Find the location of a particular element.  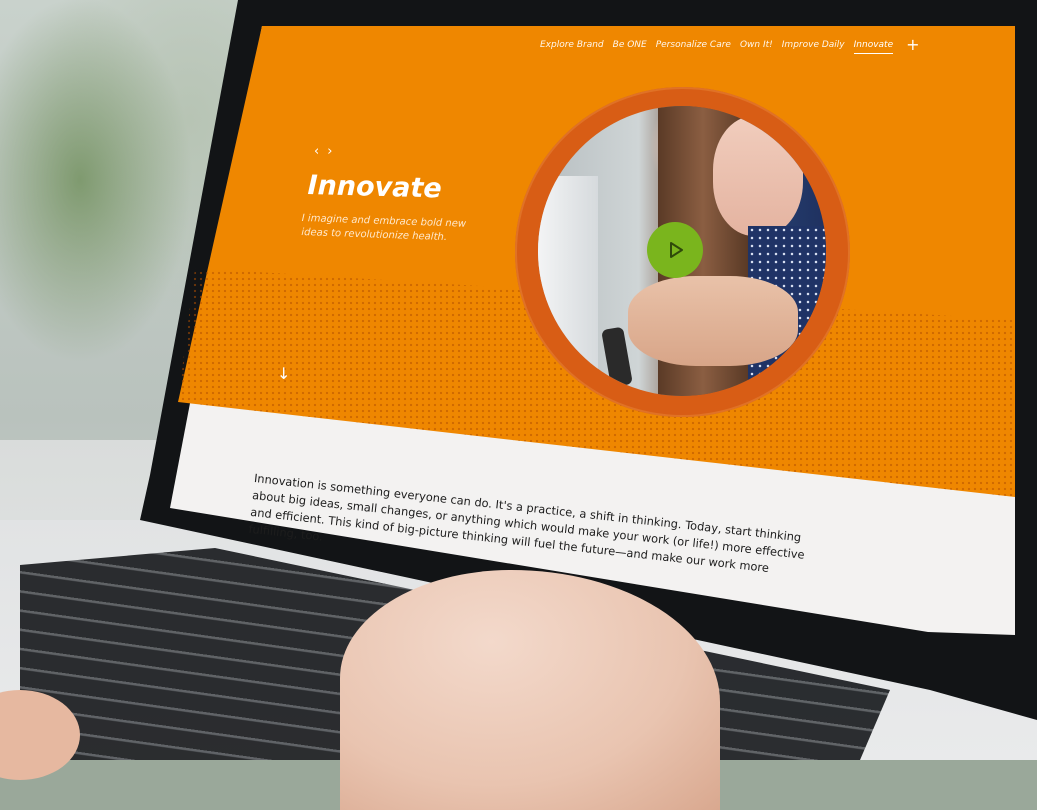

plus-icon: + is located at coordinates (912, 45).